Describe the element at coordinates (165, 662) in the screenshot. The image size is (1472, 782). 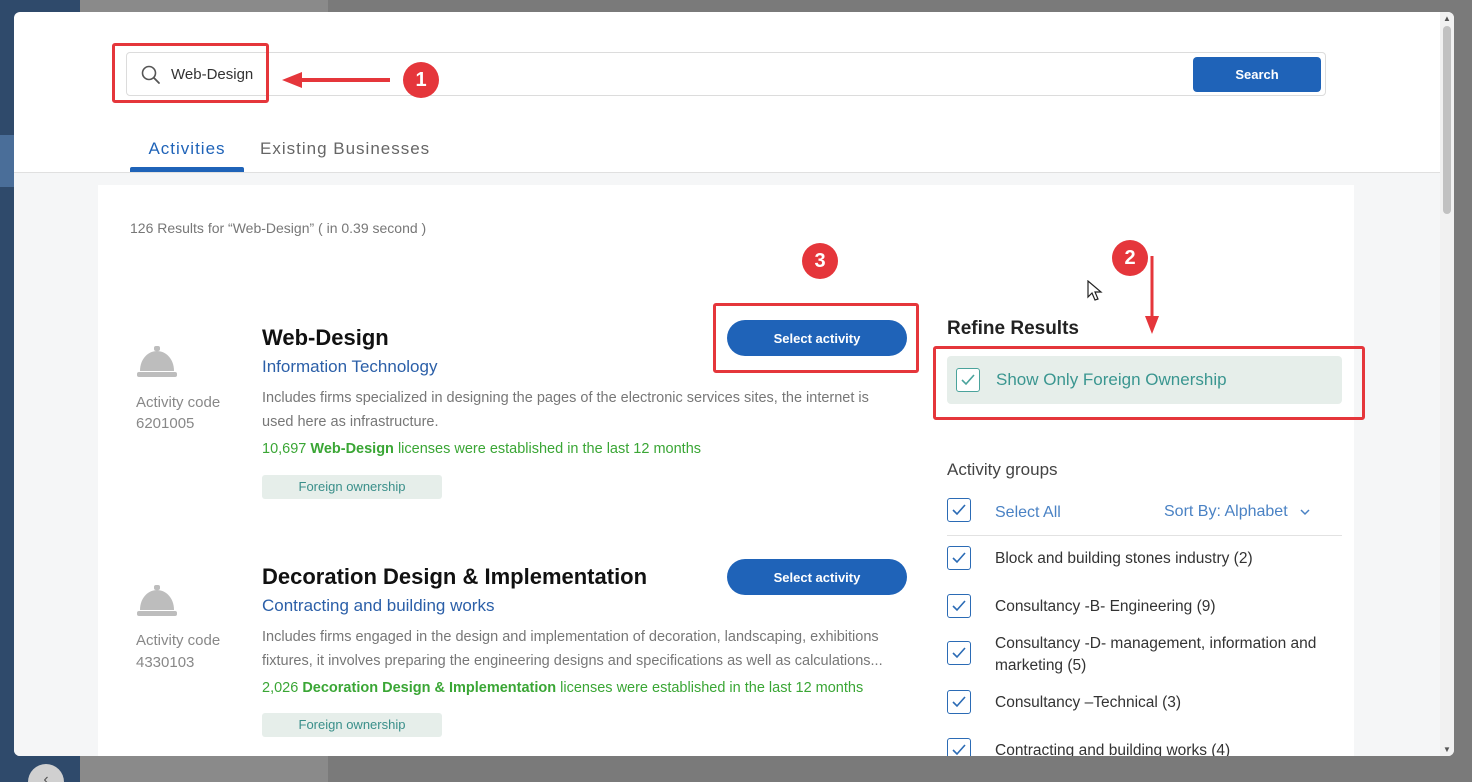
I see `activity-code: 4330103` at that location.